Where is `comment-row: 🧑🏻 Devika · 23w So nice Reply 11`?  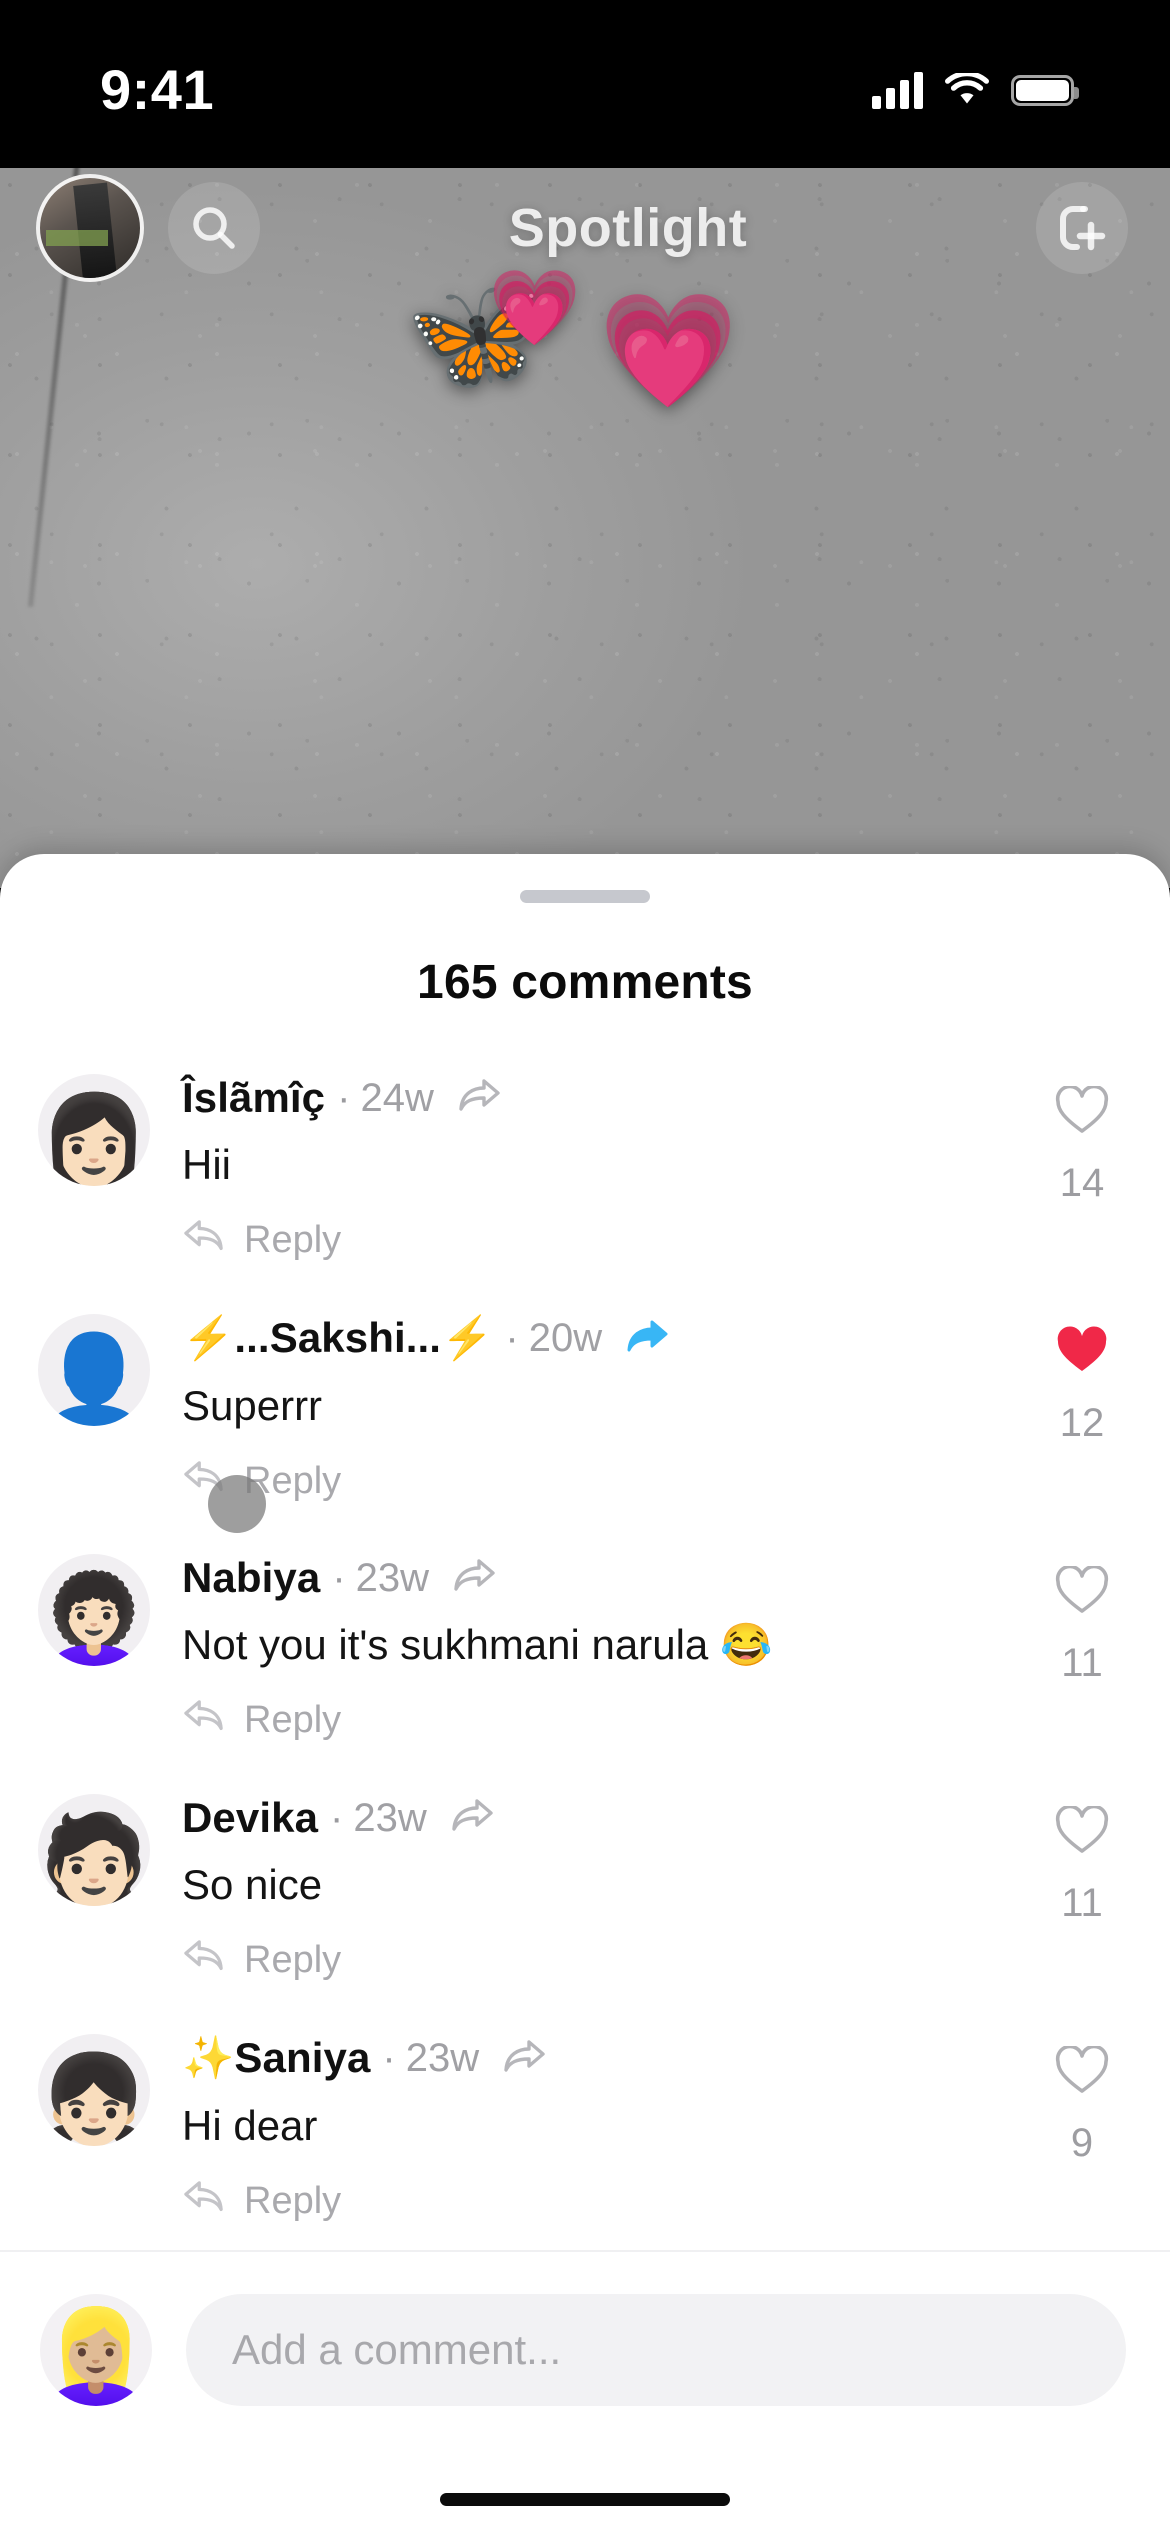
comment-row: 🧑🏻 Devika · 23w So nice Reply 11 is located at coordinates (585, 1900).